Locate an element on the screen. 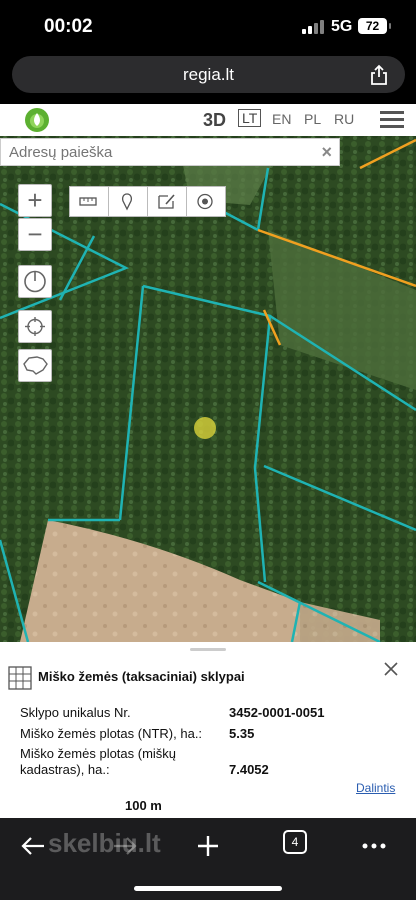  battery-icon: 72 is located at coordinates (374, 26).